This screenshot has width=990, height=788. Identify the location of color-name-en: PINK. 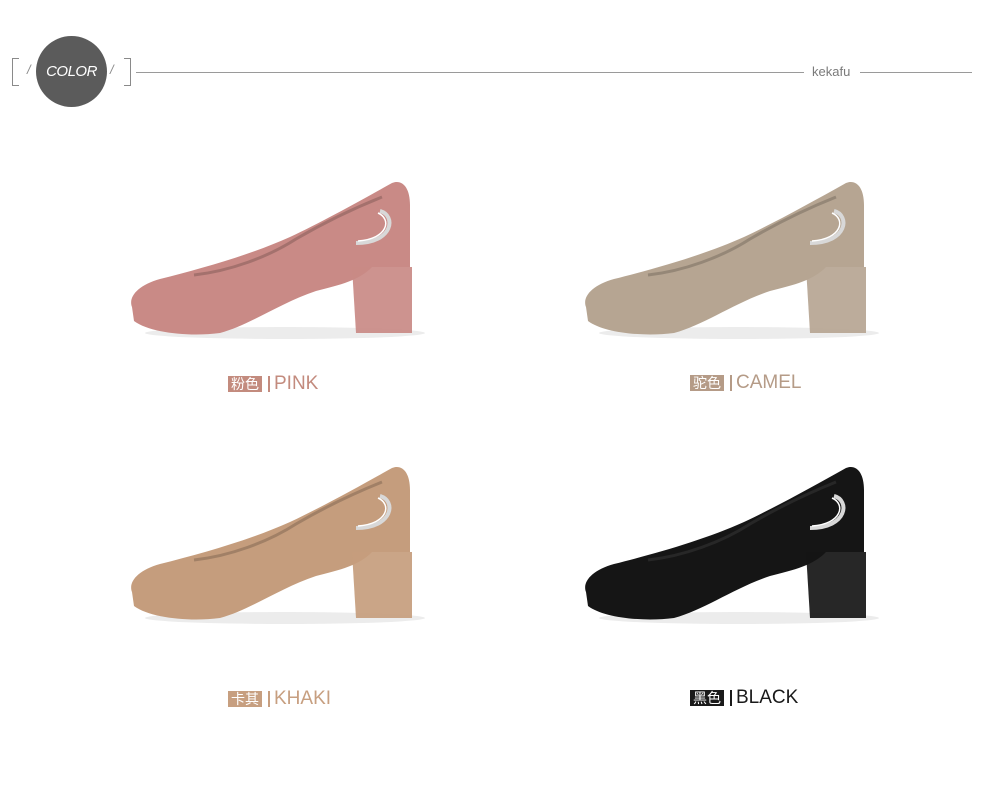
(296, 383).